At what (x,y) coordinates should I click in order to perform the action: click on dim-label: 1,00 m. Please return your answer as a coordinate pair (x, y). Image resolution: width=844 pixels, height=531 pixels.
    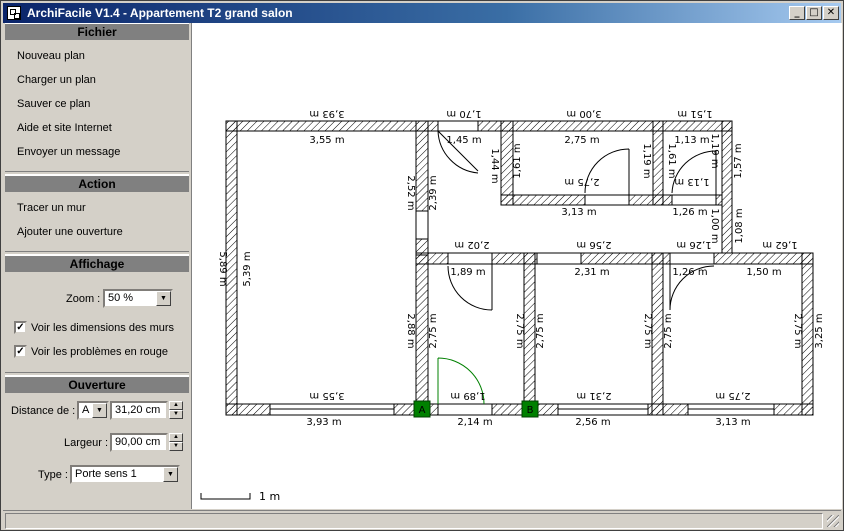
    Looking at the image, I should click on (714, 225).